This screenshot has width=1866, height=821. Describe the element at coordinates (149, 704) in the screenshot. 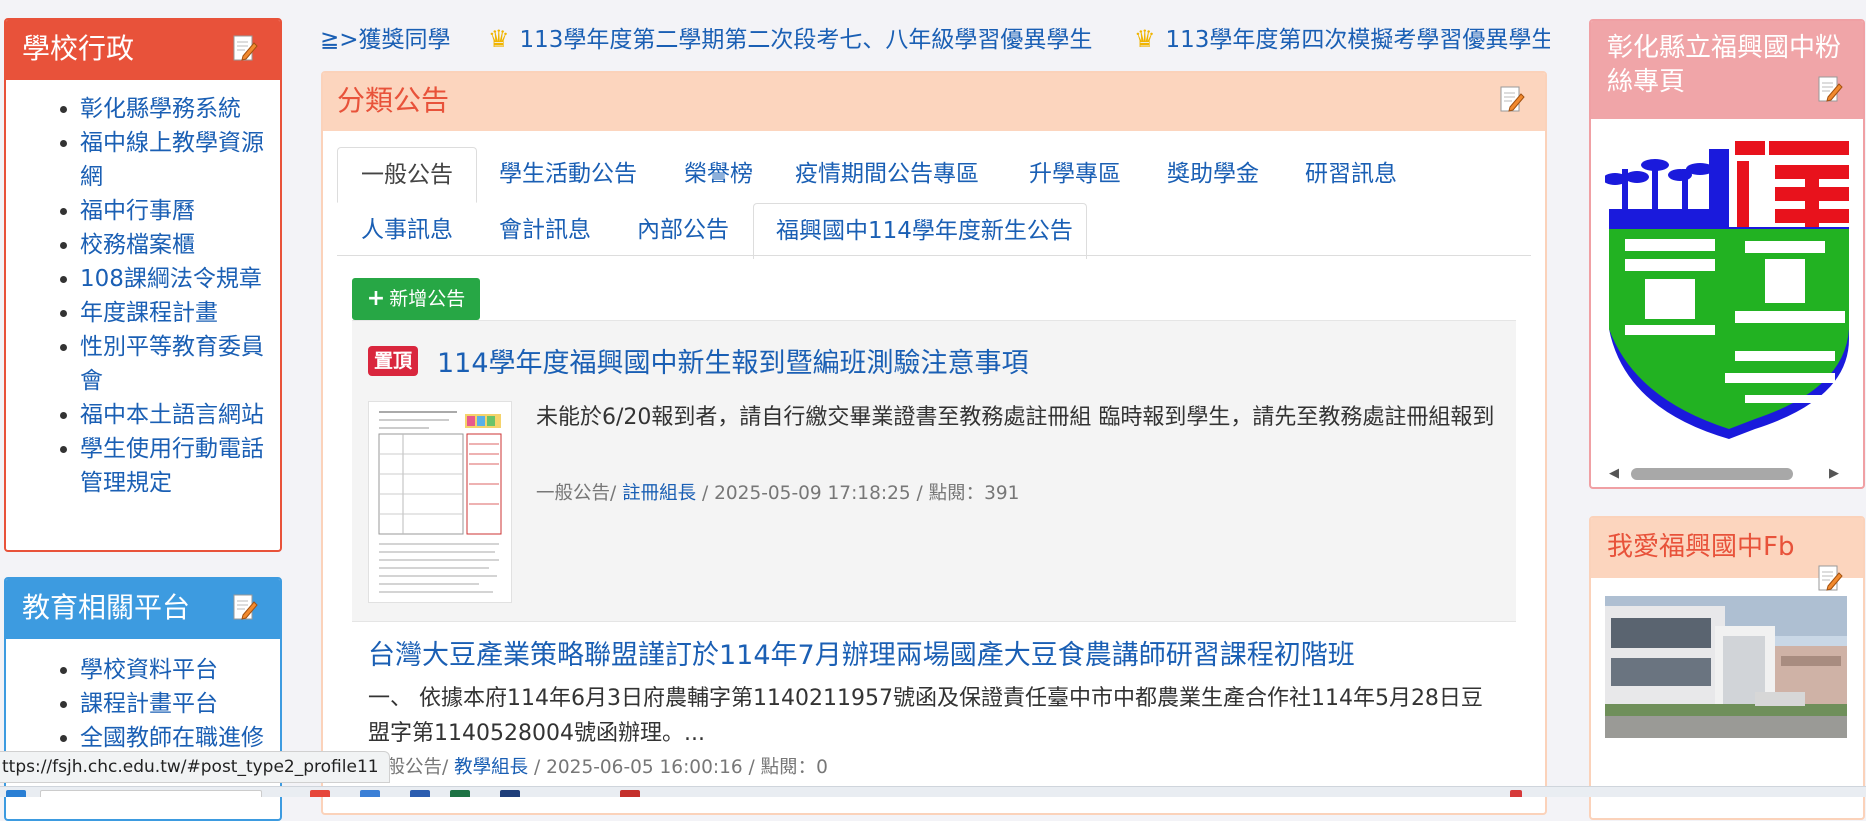

I see `edu-link: 課程計畫平台` at that location.